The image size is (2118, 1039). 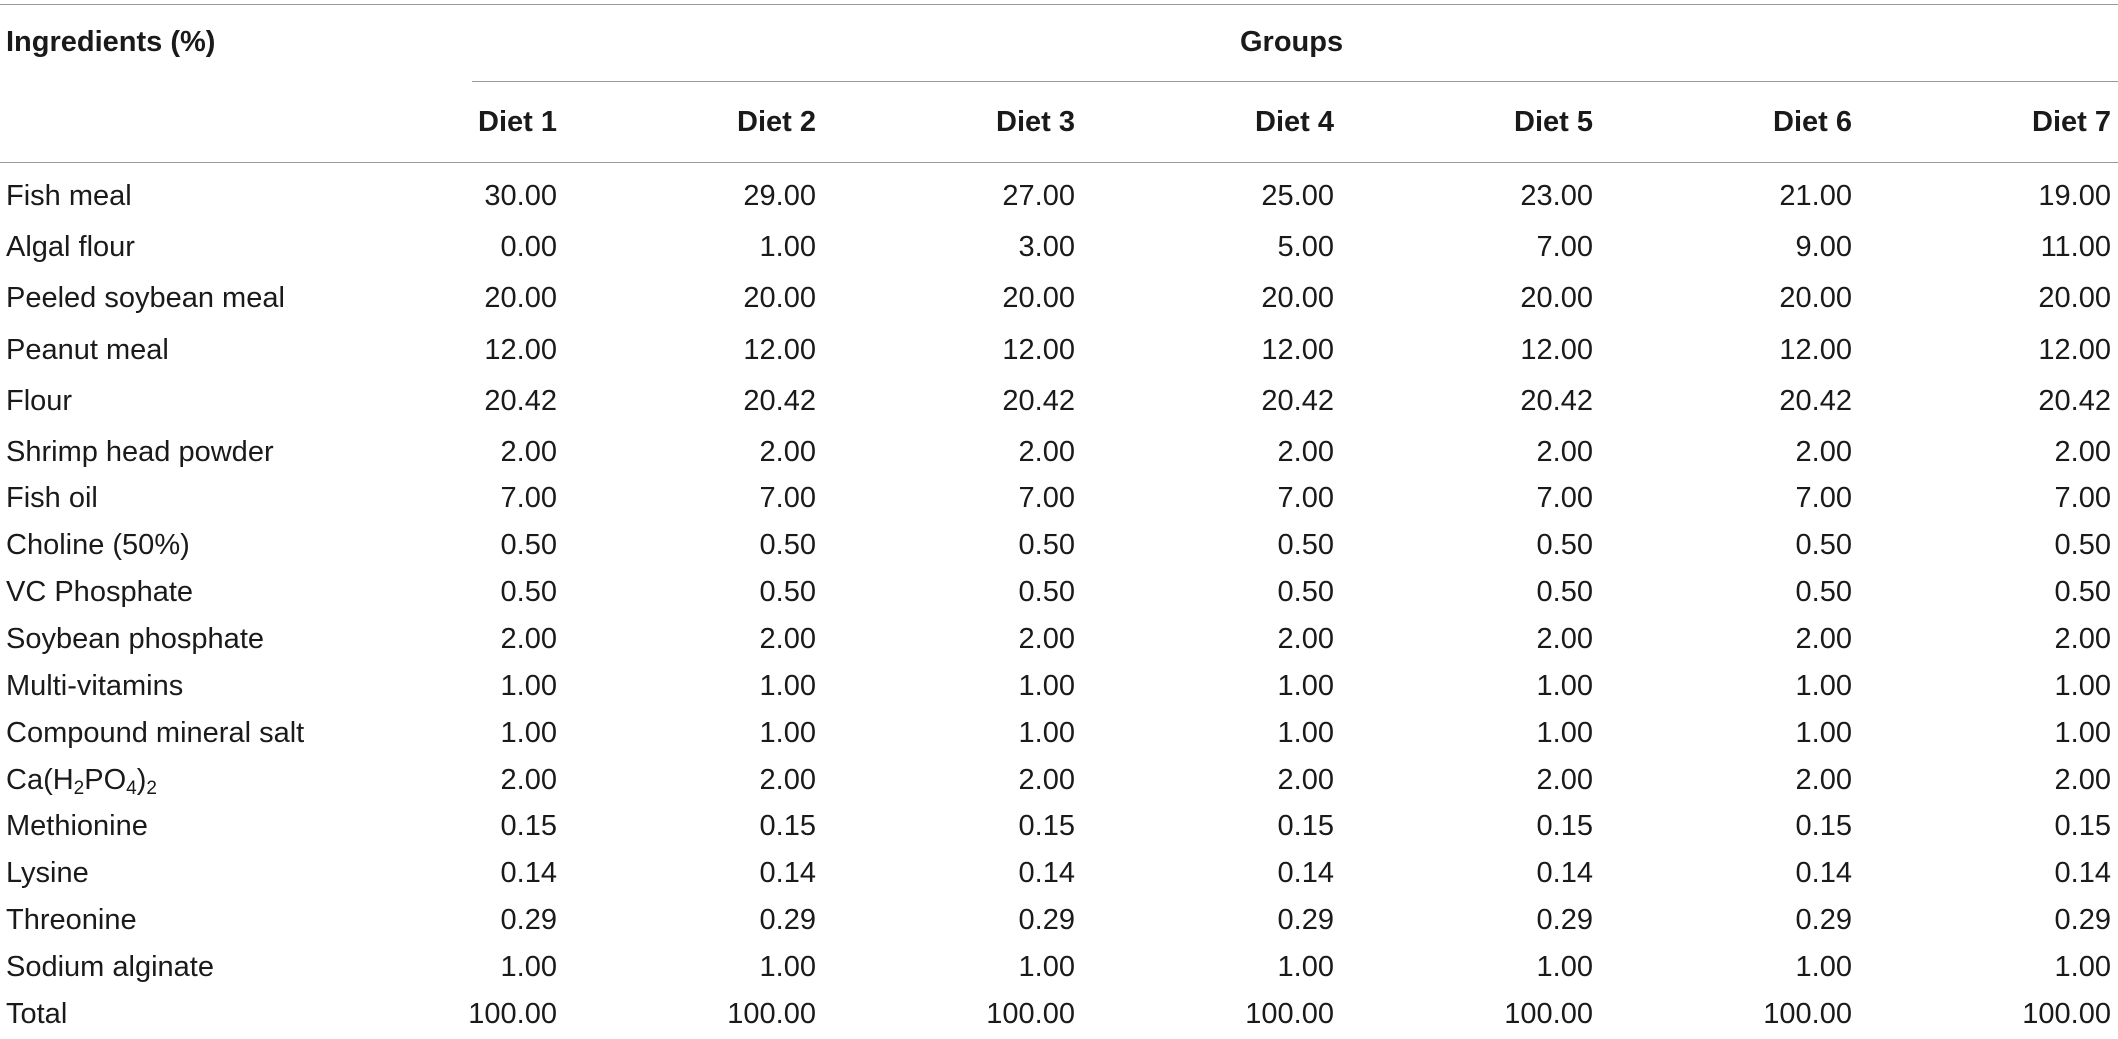 What do you see at coordinates (779, 196) in the screenshot?
I see `table-cell: 29.00` at bounding box center [779, 196].